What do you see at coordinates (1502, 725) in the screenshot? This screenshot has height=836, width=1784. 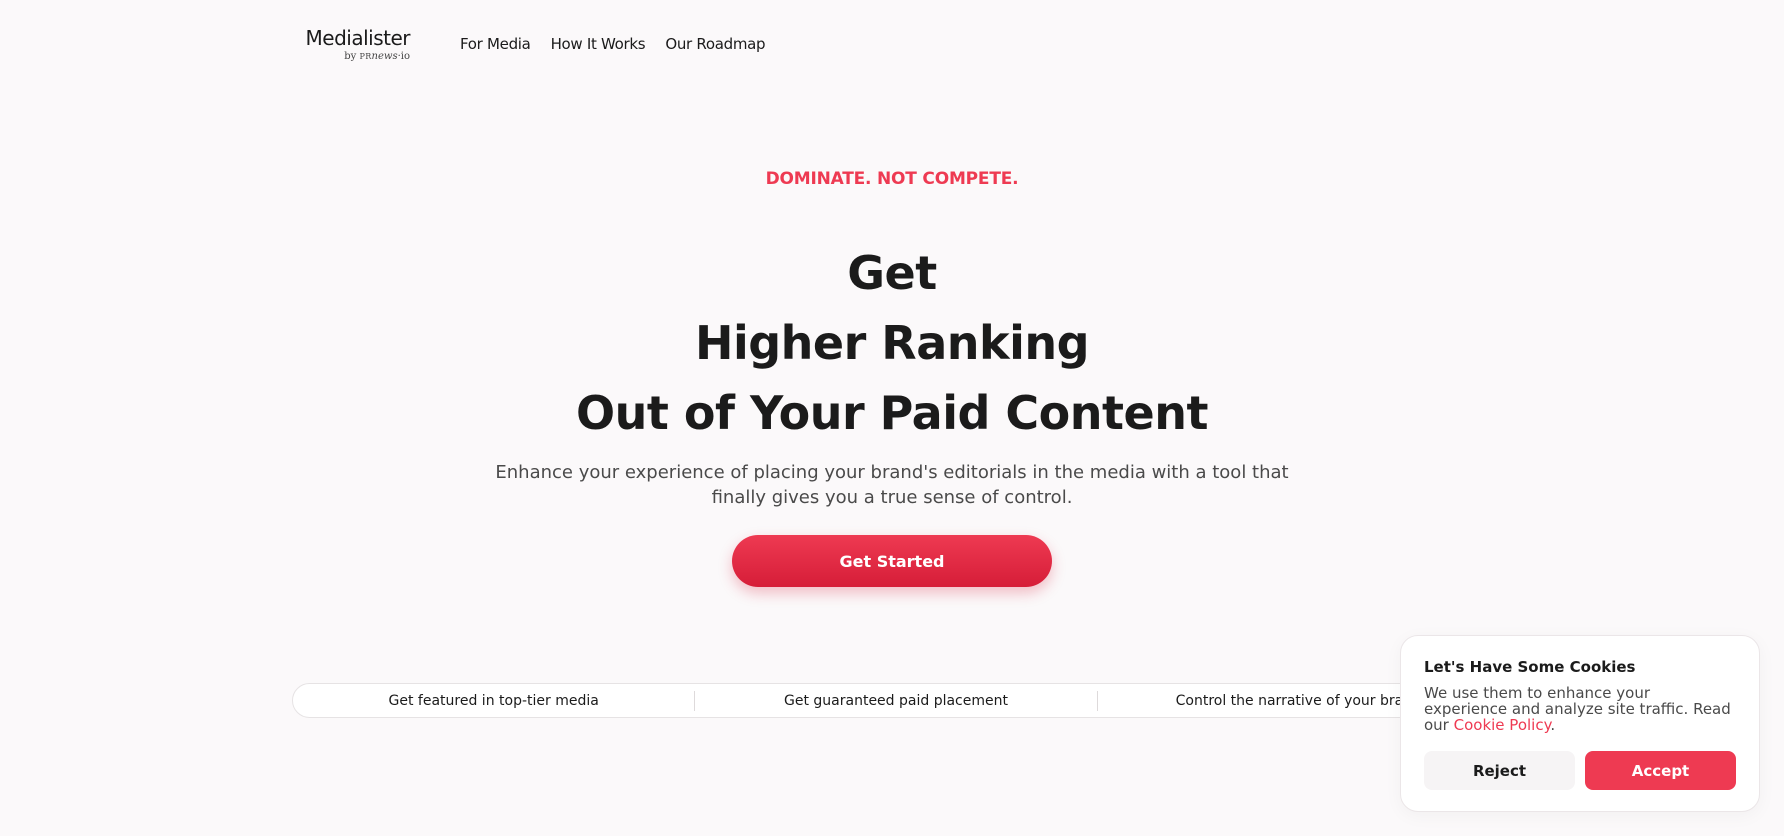 I see `cookie-policy-link: Cookie Policy` at bounding box center [1502, 725].